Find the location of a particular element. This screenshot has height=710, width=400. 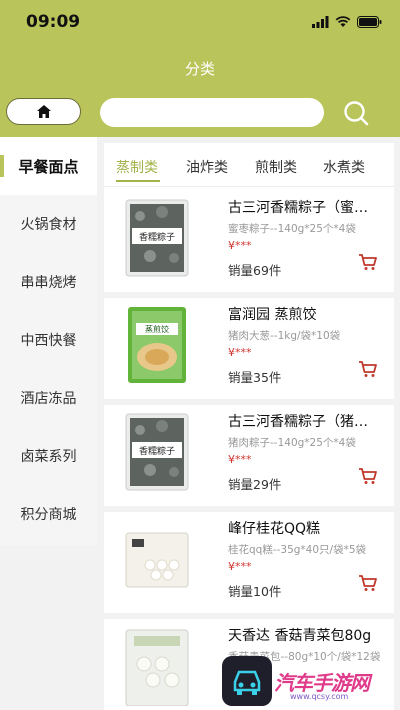

sidebar-item-label: 卤菜系列 is located at coordinates (48, 457).